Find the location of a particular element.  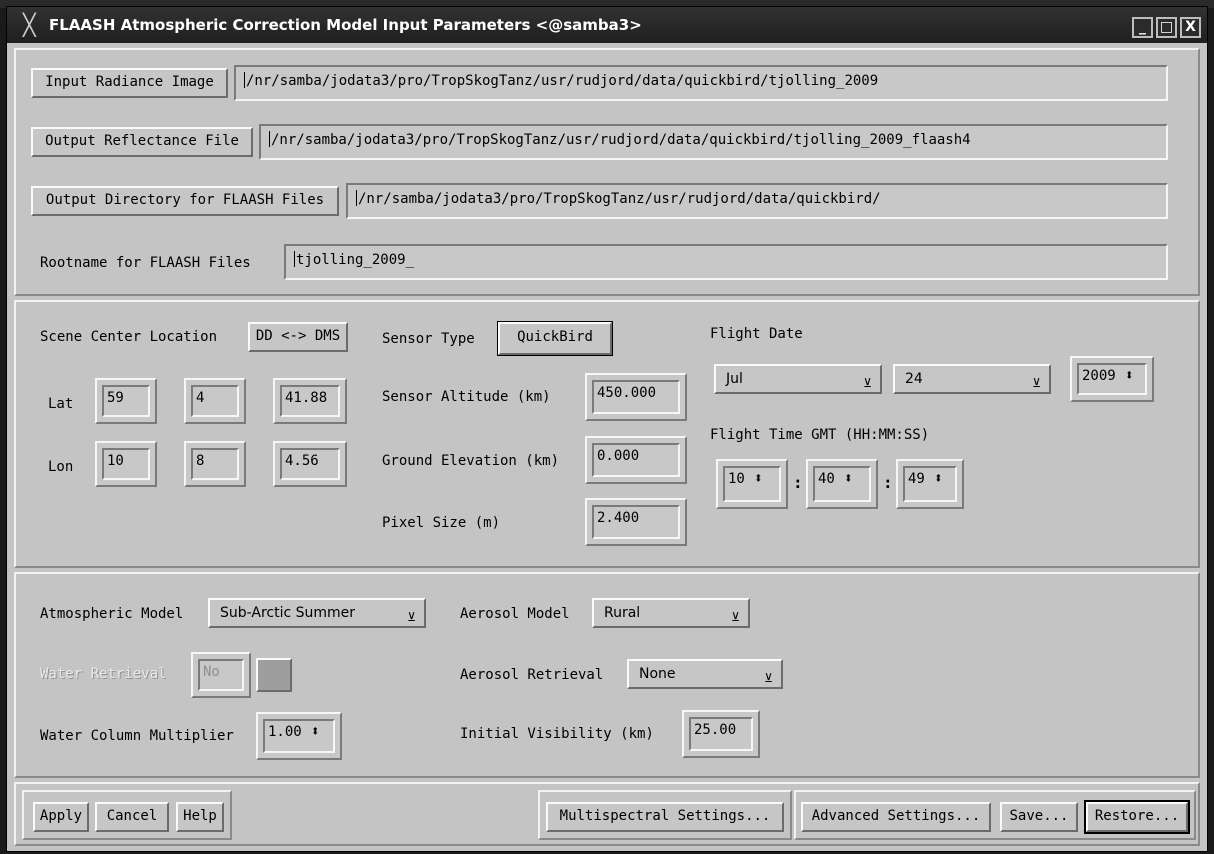

water-retrieval-toggle is located at coordinates (274, 675).